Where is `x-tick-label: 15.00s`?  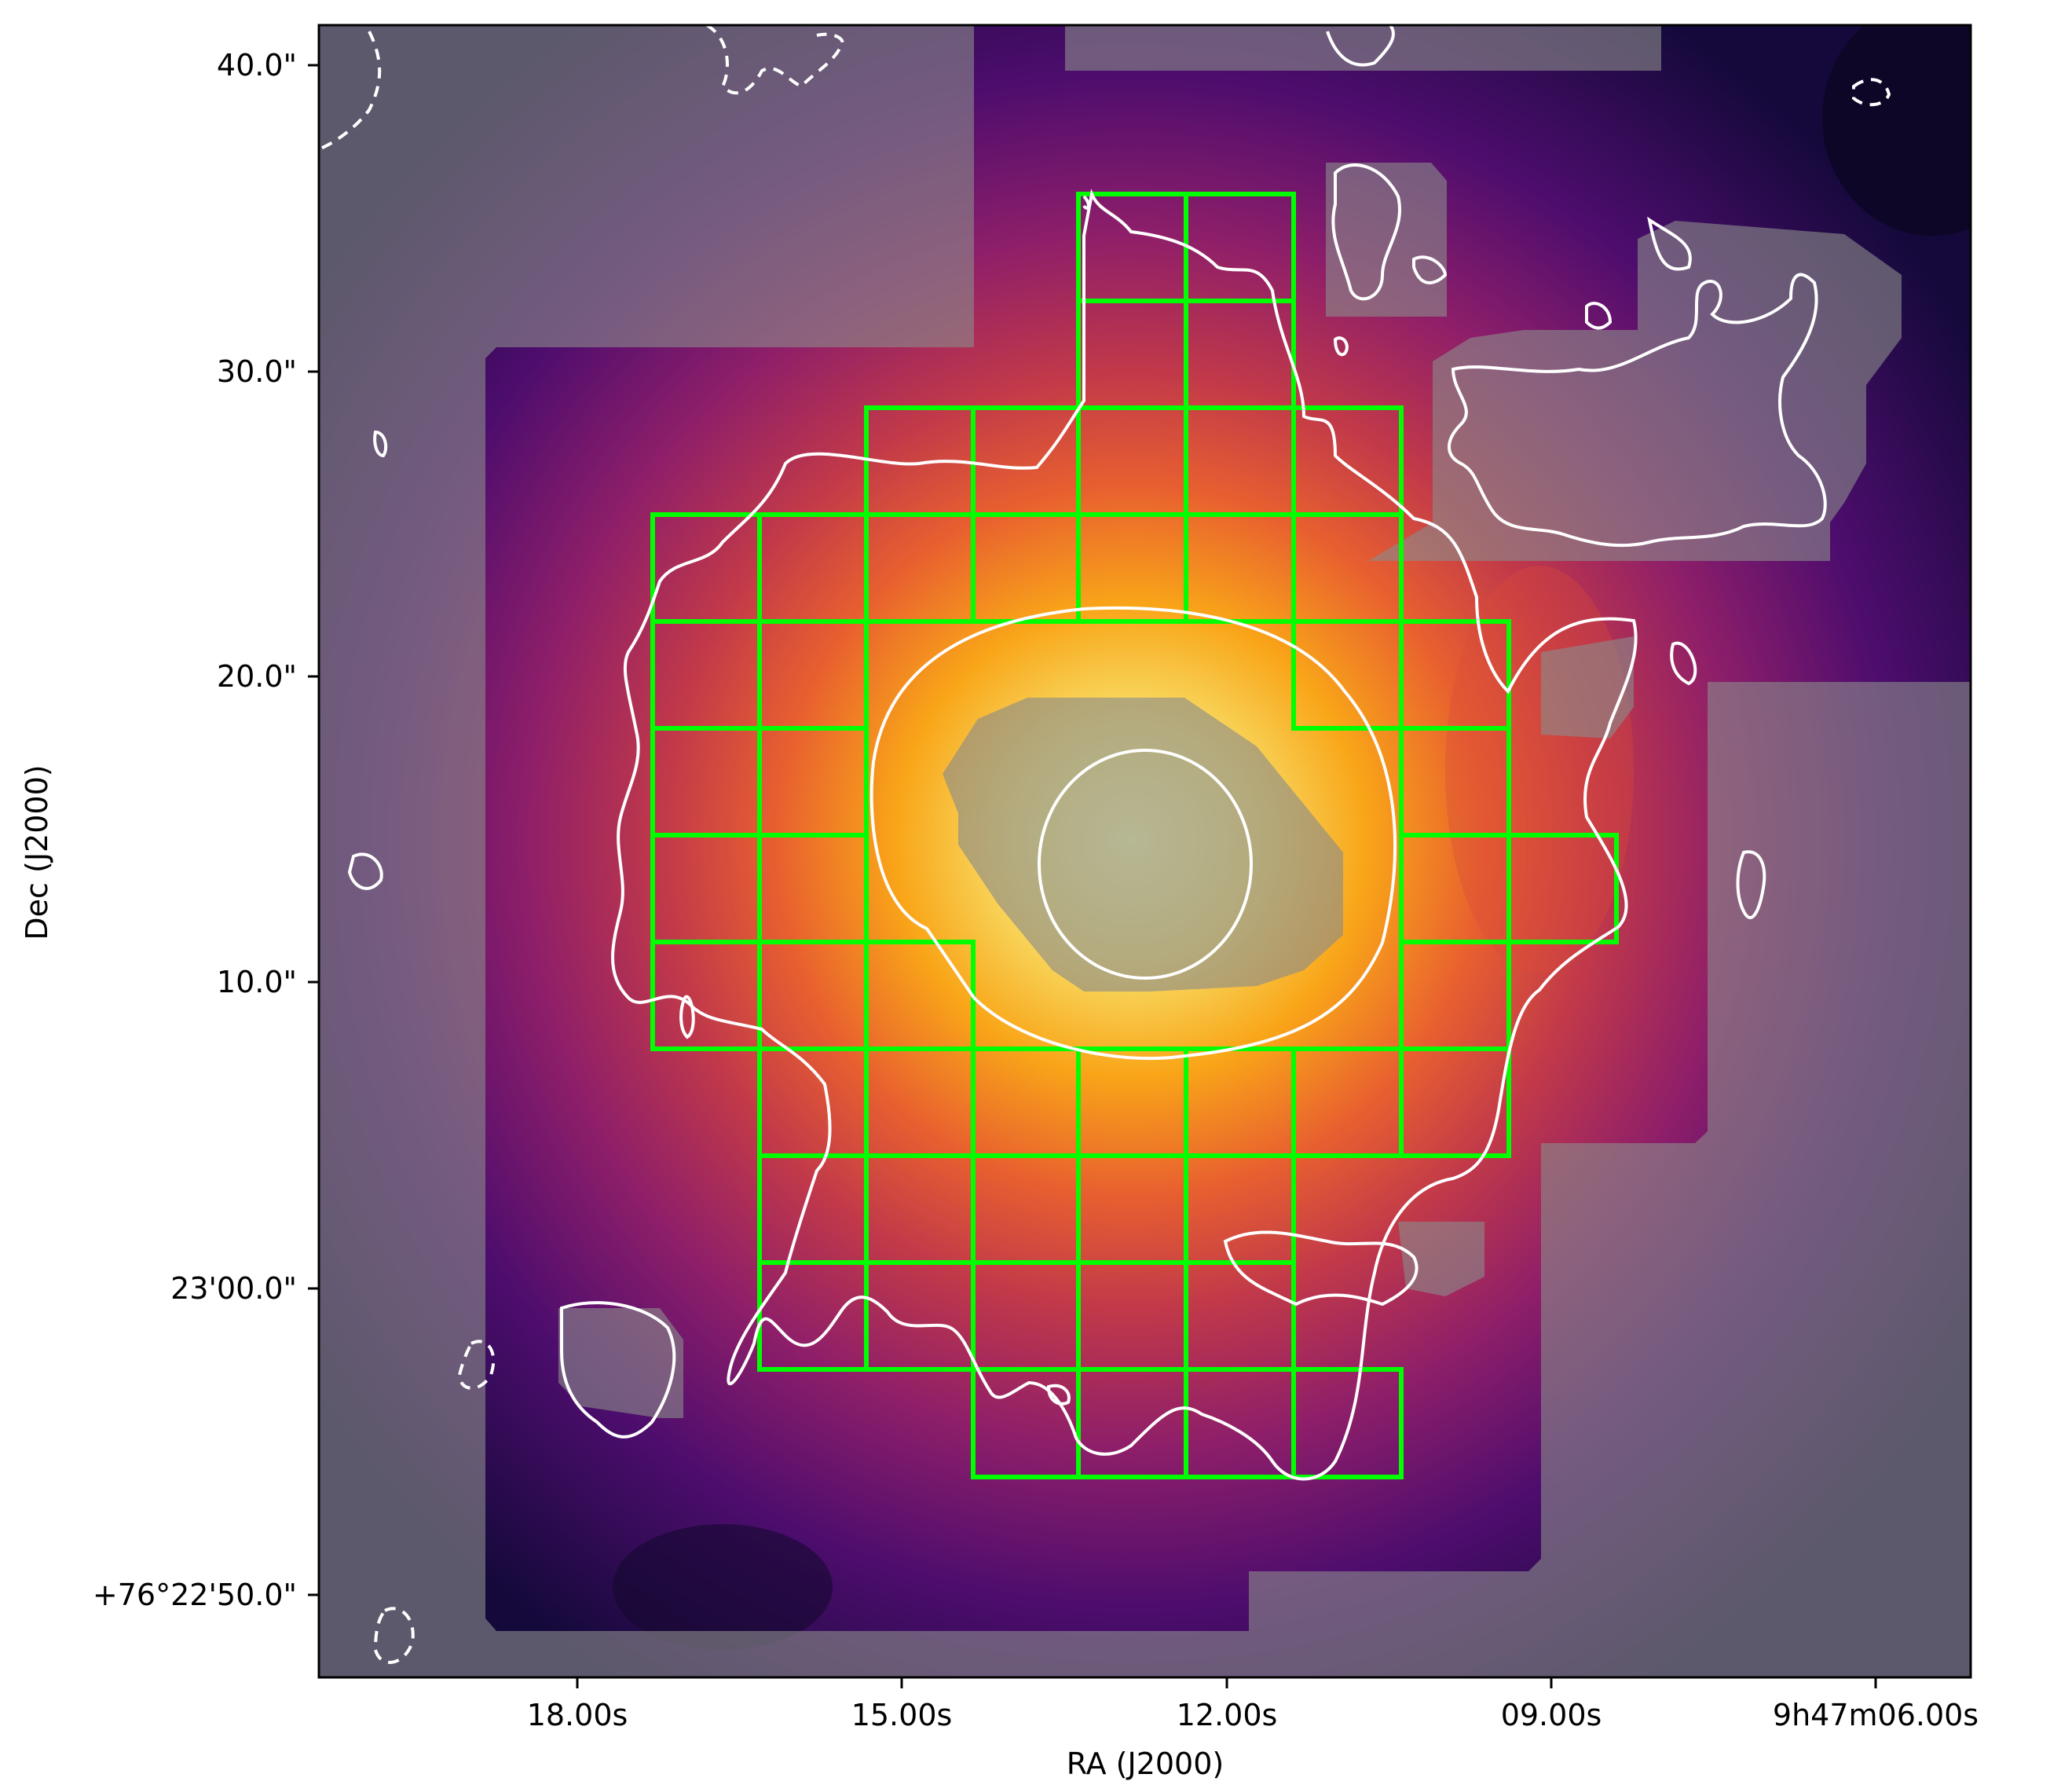 x-tick-label: 15.00s is located at coordinates (902, 1715).